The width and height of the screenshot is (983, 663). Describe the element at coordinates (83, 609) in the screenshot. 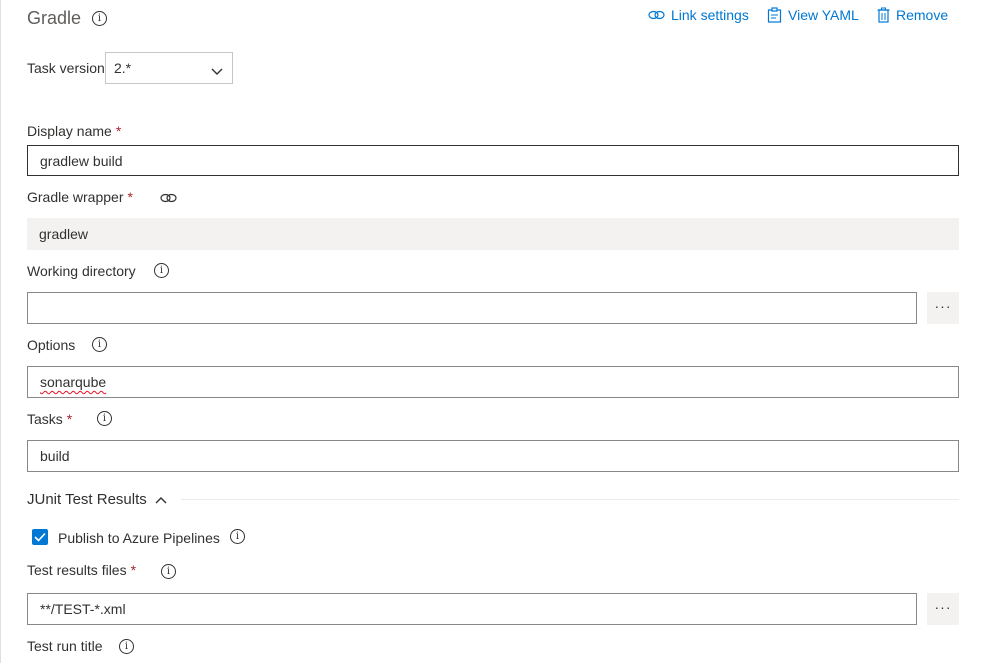

I see `test-results-files-value: **/TEST-*.xml` at that location.